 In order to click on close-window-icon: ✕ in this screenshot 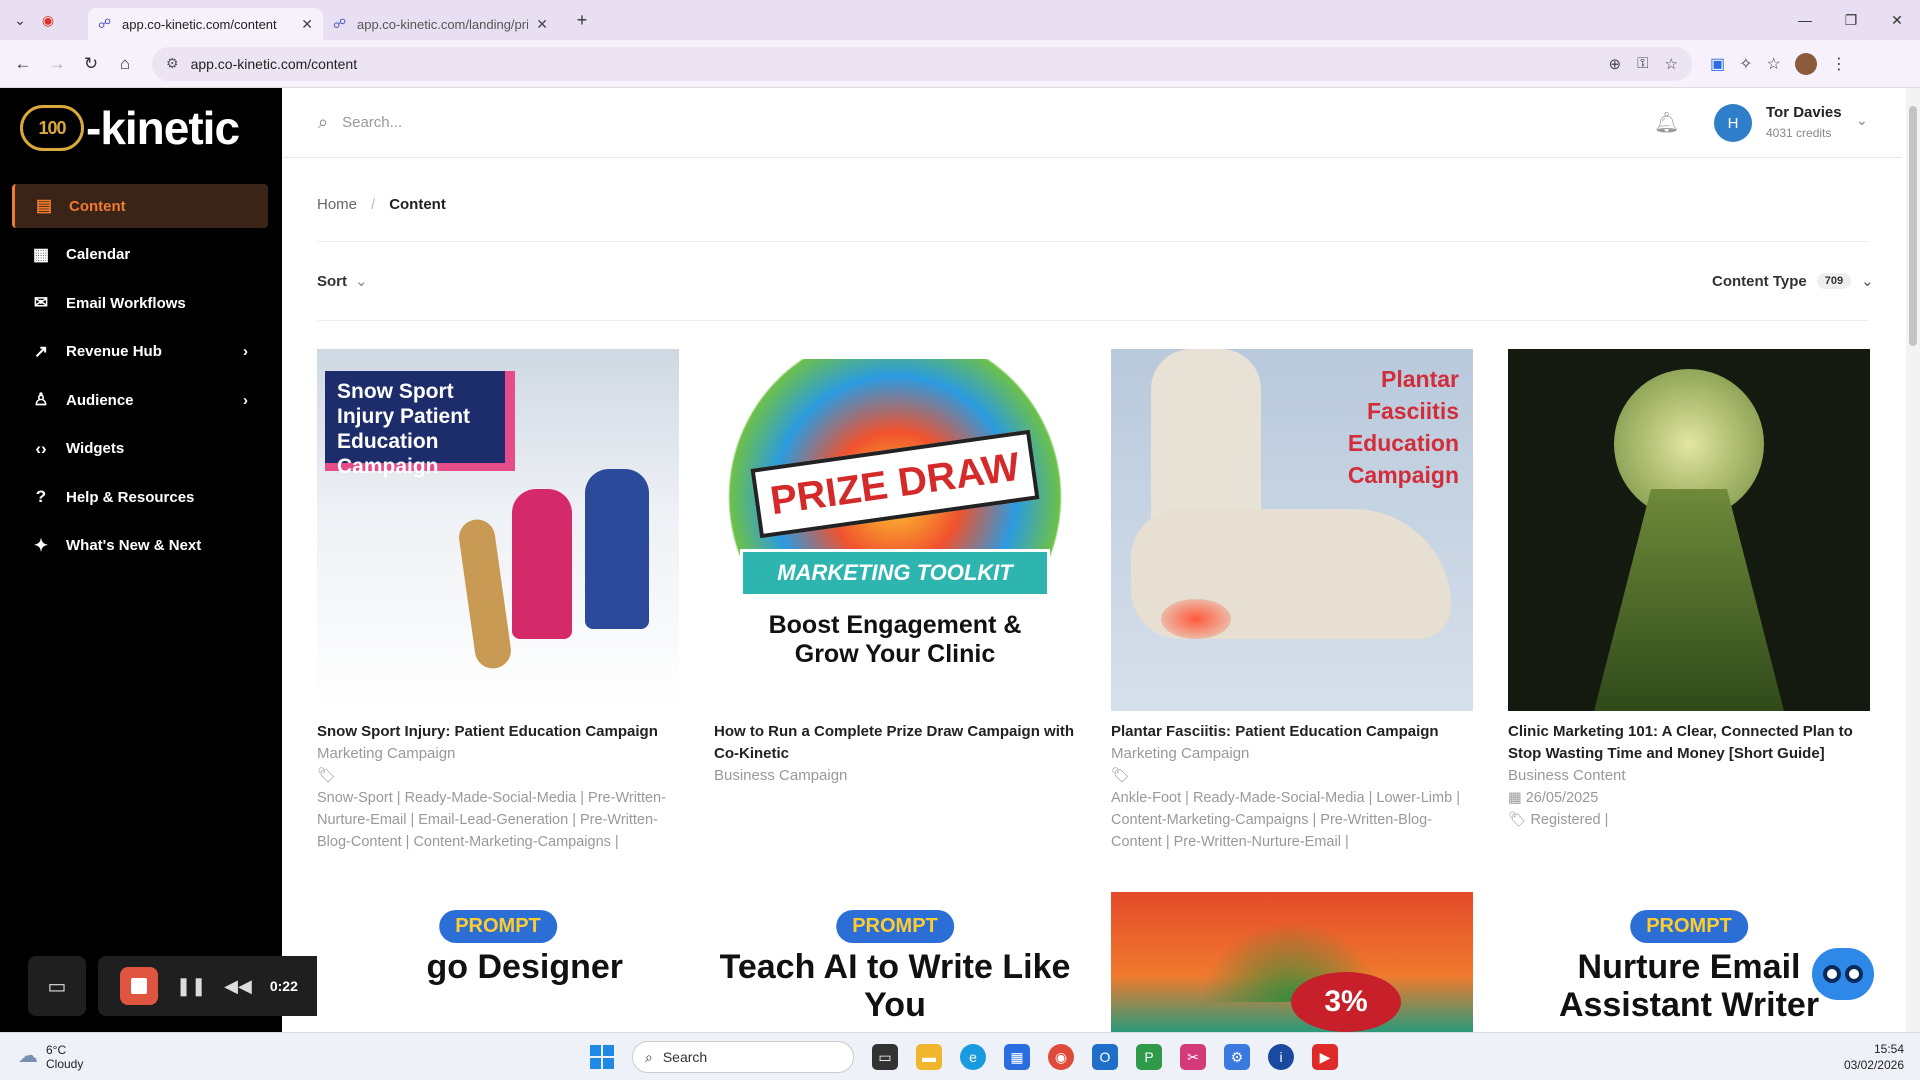, I will do `click(1897, 20)`.